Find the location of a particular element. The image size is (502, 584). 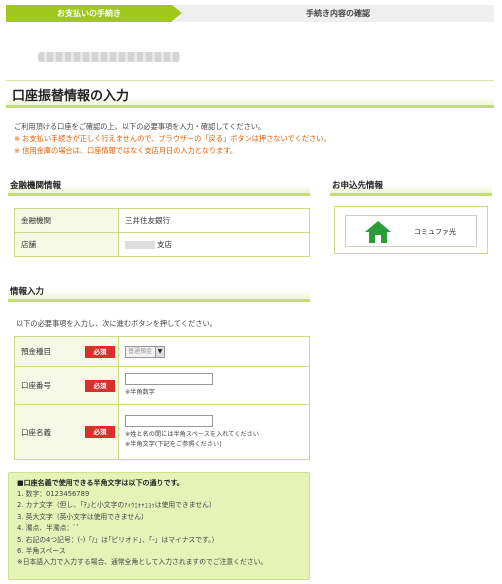

applicant-section-header: お申込先情報 is located at coordinates (411, 186).